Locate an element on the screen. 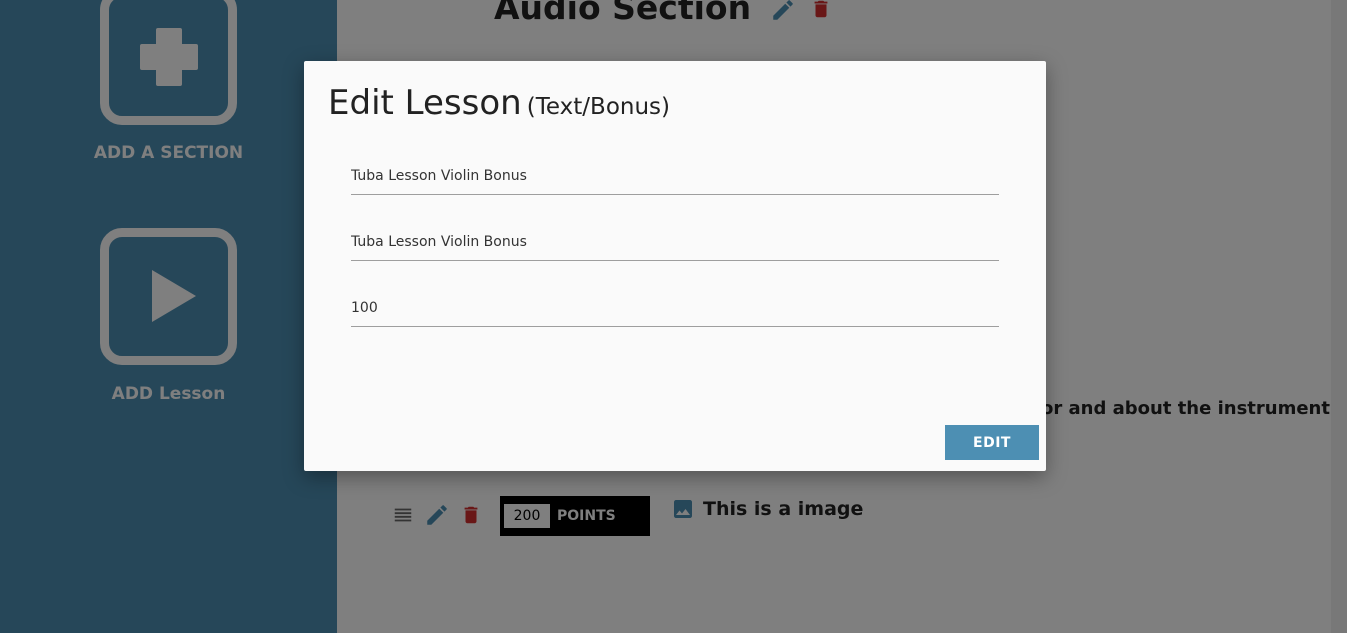 The height and width of the screenshot is (633, 1347). lesson-title-input is located at coordinates (675, 176).